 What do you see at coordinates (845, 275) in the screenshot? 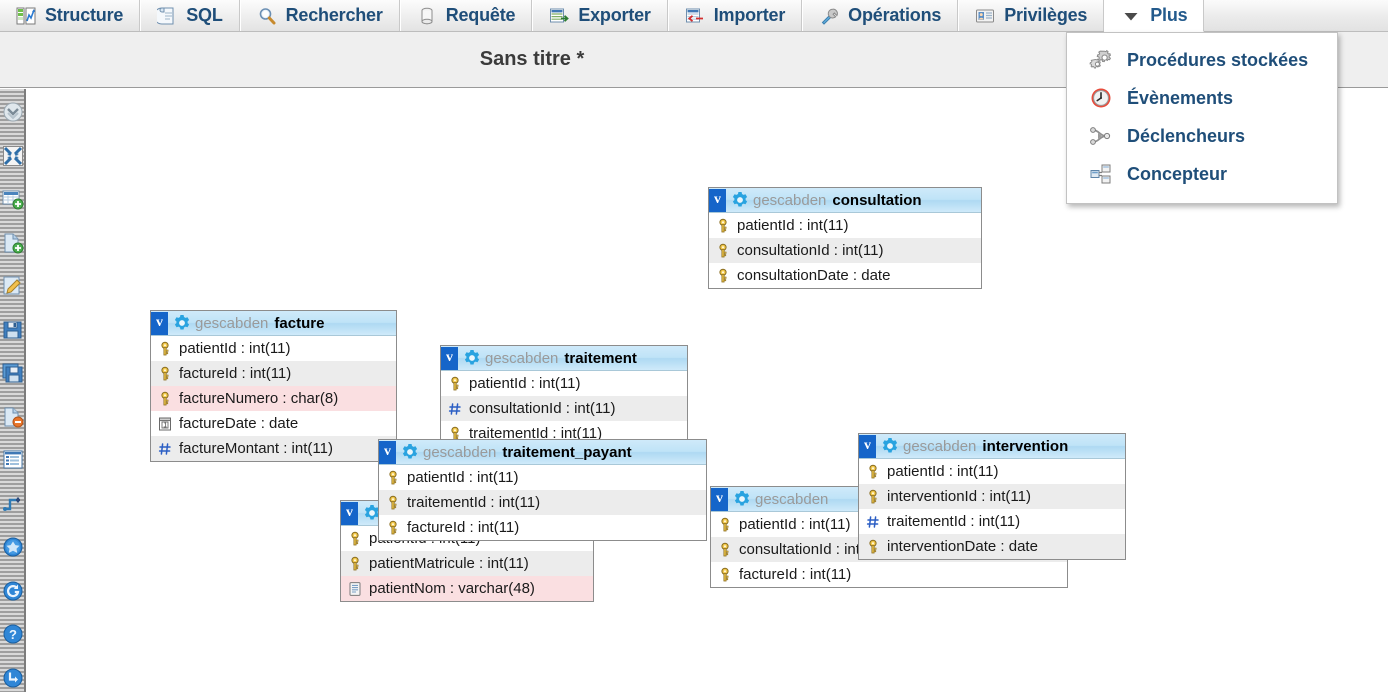
I see `table-column-row: consultationDate : date` at bounding box center [845, 275].